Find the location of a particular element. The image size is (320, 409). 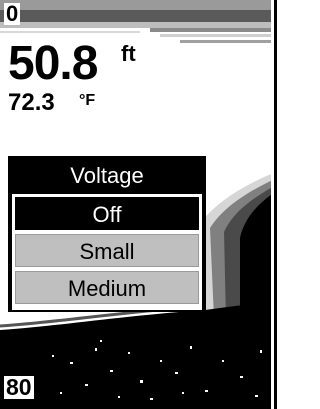

menu-item-small: Small is located at coordinates (107, 250).